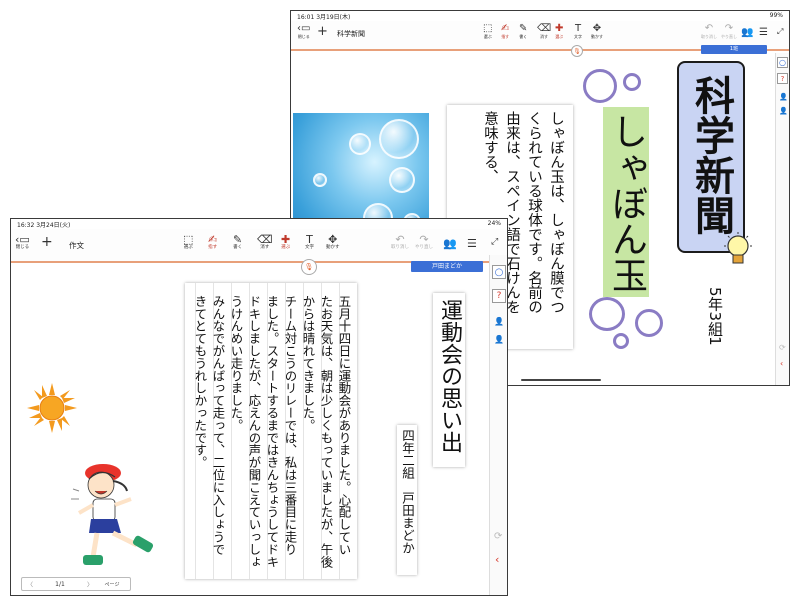 Image resolution: width=800 pixels, height=602 pixels. What do you see at coordinates (626, 202) in the screenshot?
I see `article-title: しゃぼん玉` at bounding box center [626, 202].